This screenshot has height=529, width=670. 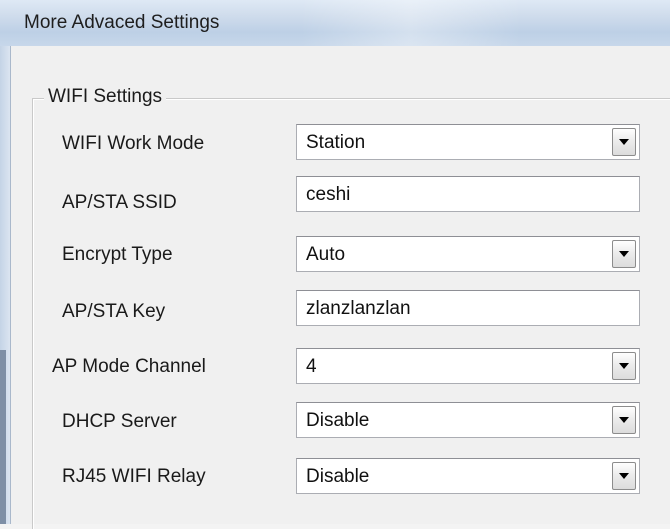 What do you see at coordinates (468, 366) in the screenshot?
I see `ap-mode-channel-select: 4` at bounding box center [468, 366].